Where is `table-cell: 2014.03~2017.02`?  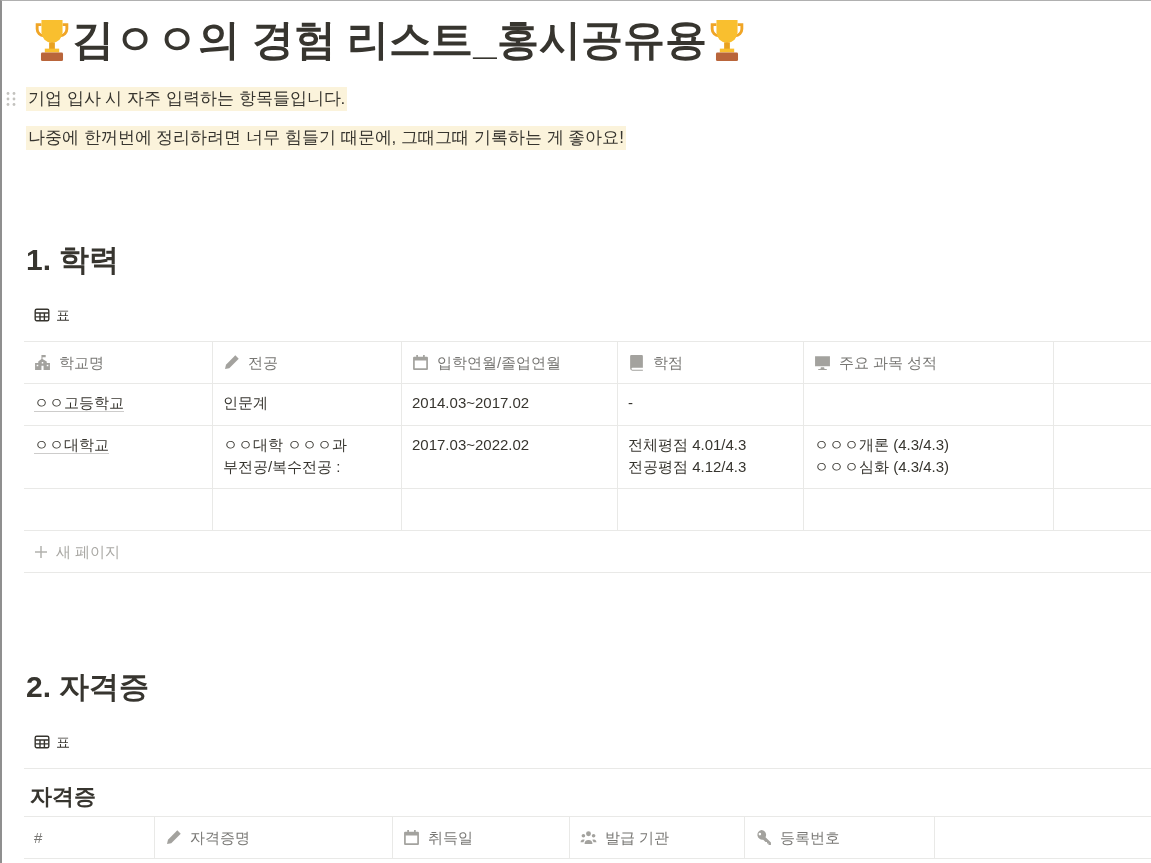 table-cell: 2014.03~2017.02 is located at coordinates (510, 405).